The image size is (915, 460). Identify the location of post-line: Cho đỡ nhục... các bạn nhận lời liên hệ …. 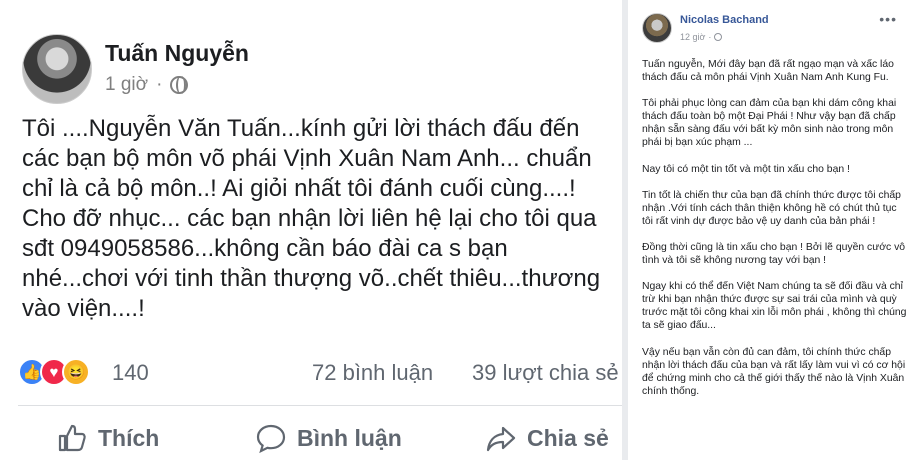
(309, 218).